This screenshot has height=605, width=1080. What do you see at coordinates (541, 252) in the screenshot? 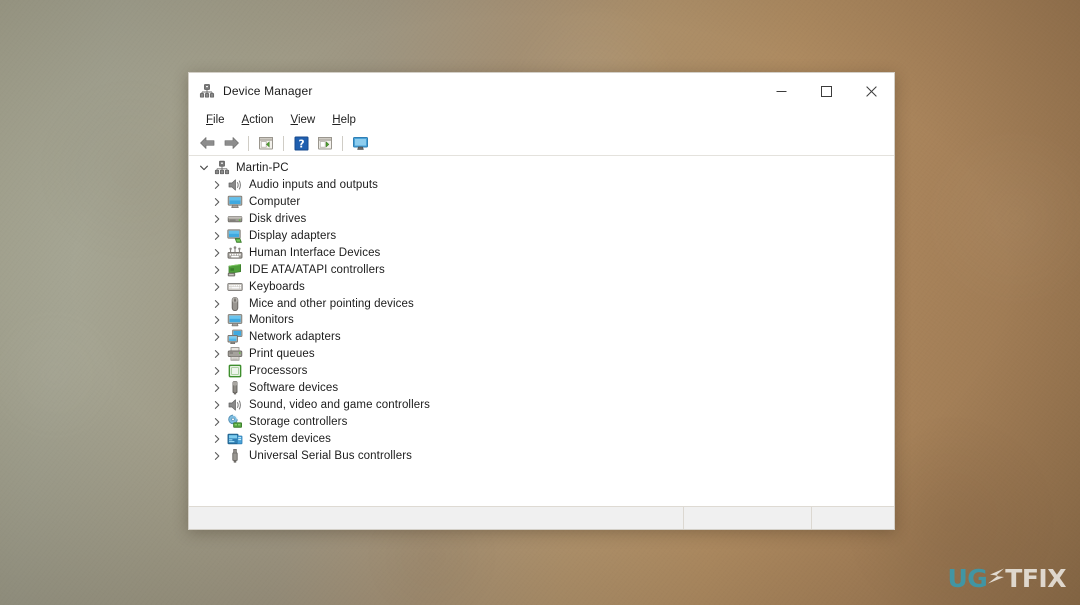
I see `tree-row-human-interface-devices: Human Interface Devices` at bounding box center [541, 252].